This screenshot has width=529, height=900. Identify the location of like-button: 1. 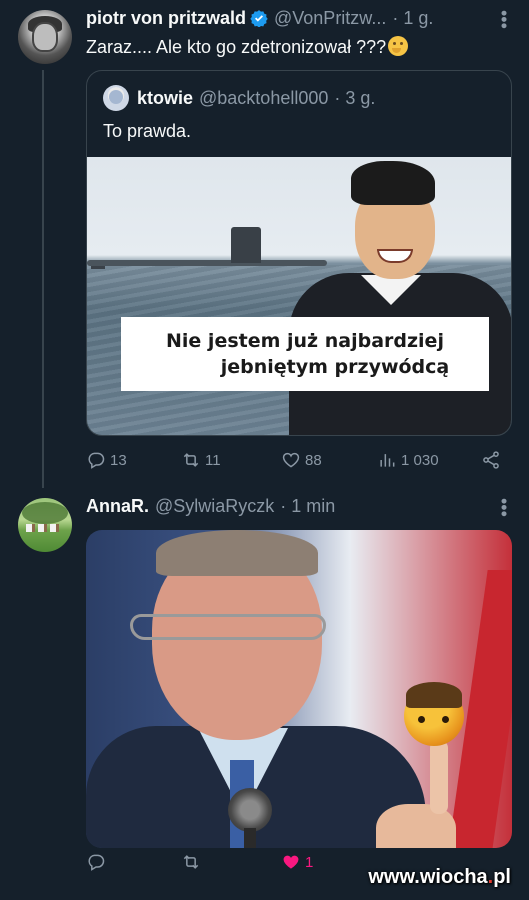
(329, 862).